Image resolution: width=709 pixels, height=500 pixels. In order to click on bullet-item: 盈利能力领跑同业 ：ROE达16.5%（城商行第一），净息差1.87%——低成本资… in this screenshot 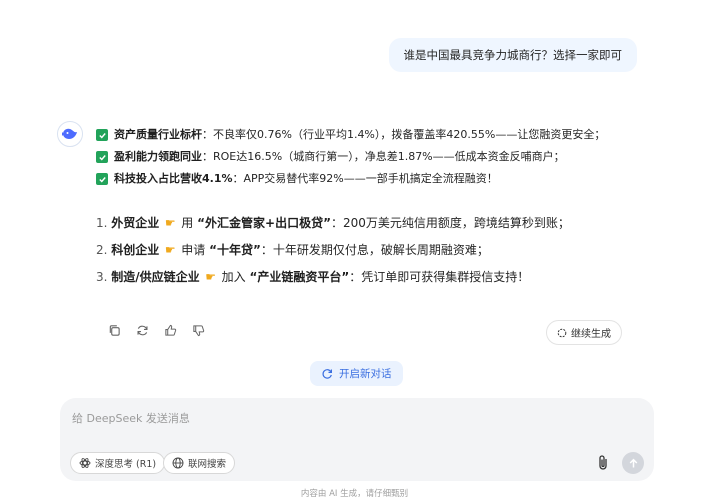, I will do `click(350, 157)`.